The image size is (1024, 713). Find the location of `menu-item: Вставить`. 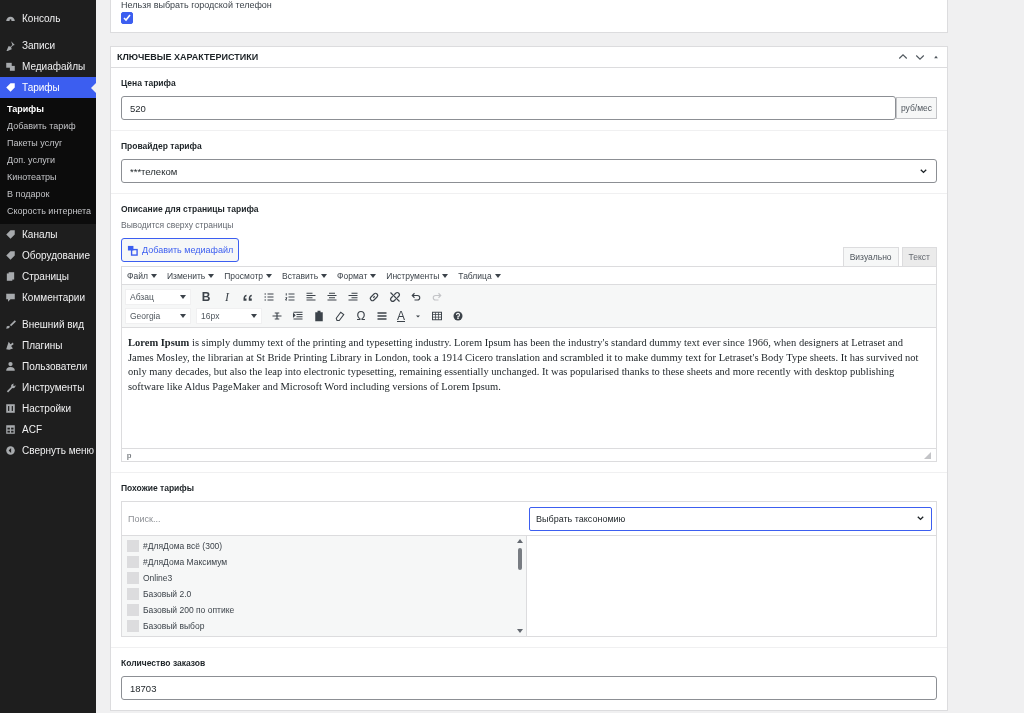

menu-item: Вставить is located at coordinates (305, 275).